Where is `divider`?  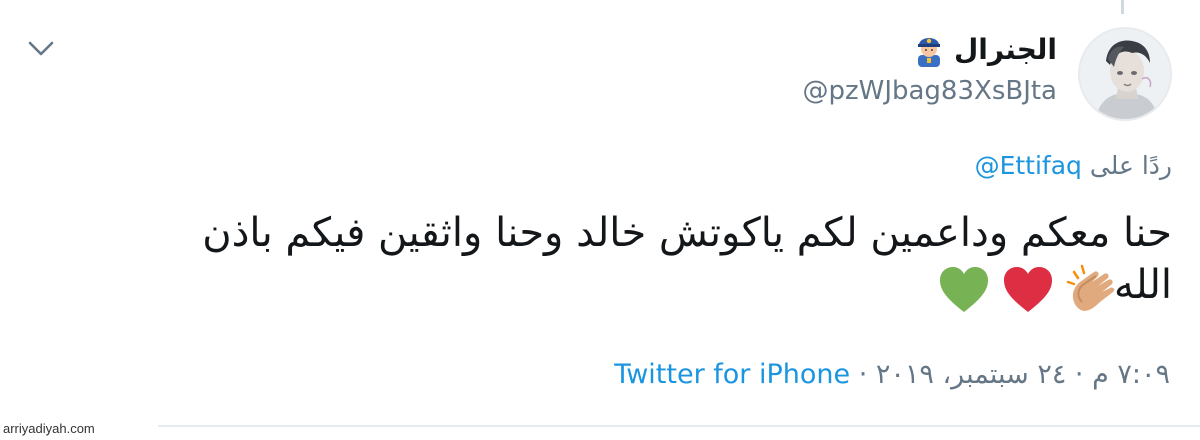 divider is located at coordinates (679, 426).